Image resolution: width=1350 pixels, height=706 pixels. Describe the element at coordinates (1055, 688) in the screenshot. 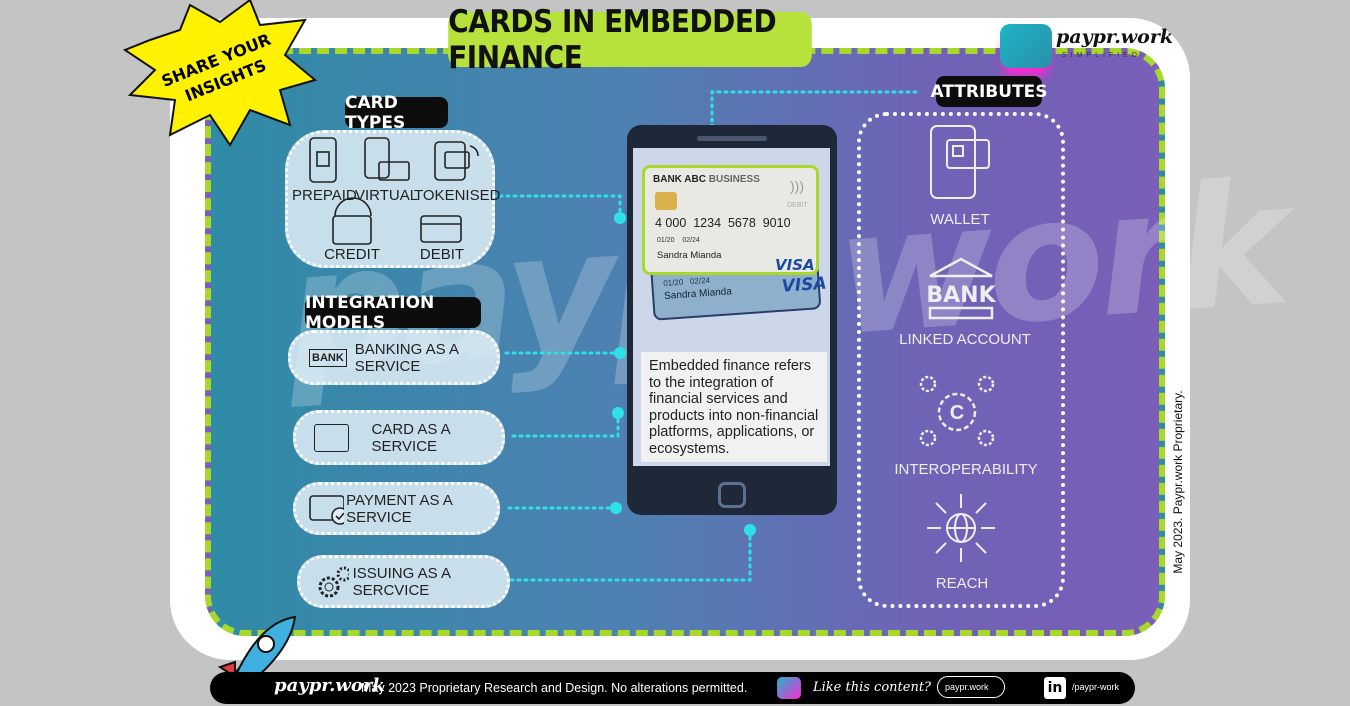

I see `linkedin-icon: in` at that location.